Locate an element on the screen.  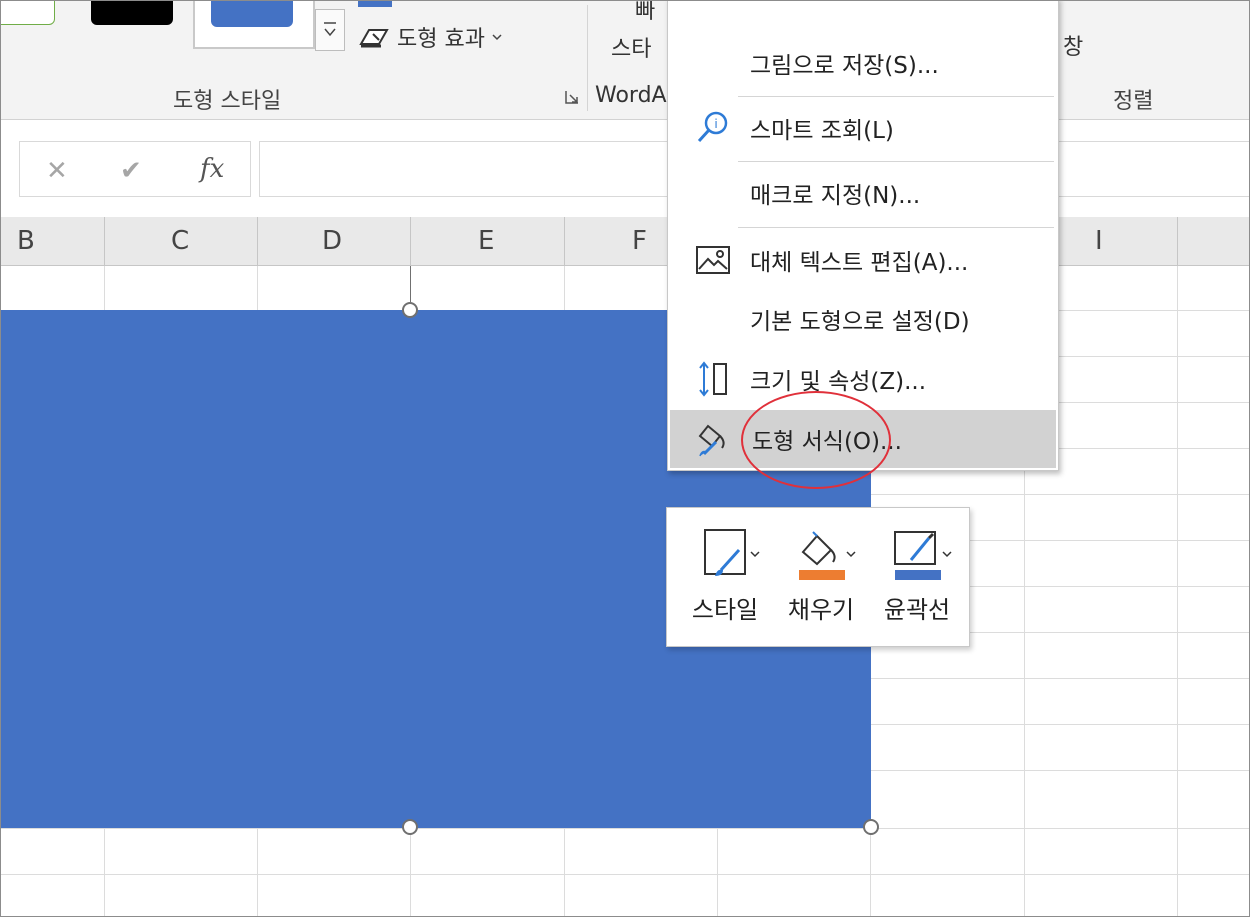
shape-effects-icon is located at coordinates (374, 38).